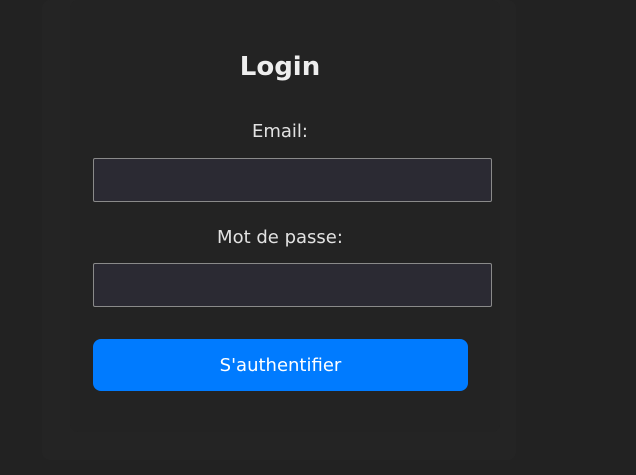 This screenshot has width=636, height=475. What do you see at coordinates (280, 67) in the screenshot?
I see `form-title: Login` at bounding box center [280, 67].